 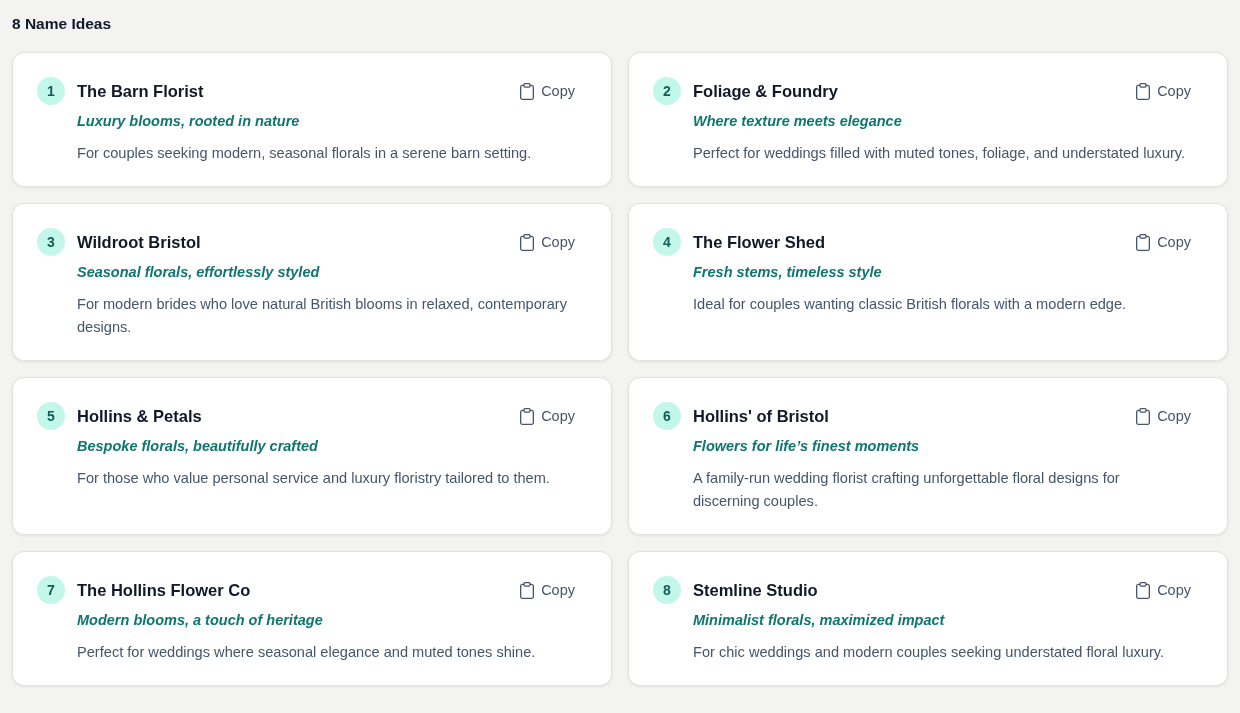 What do you see at coordinates (189, 121) in the screenshot?
I see `tagline-text: Luxury blooms, rooted in nature` at bounding box center [189, 121].